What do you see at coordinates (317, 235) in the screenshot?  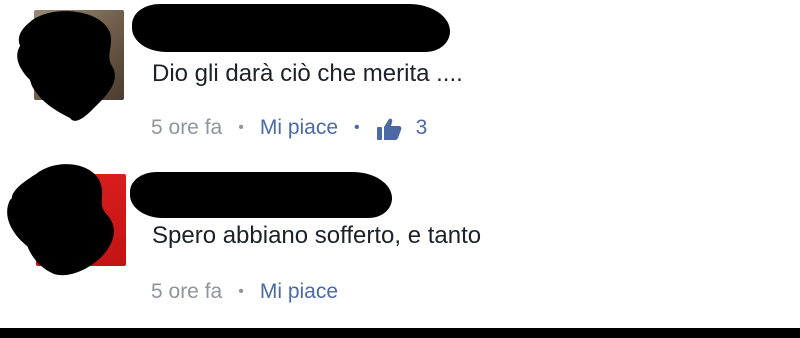 I see `comment-text: Spero abbiano sofferto, e tanto` at bounding box center [317, 235].